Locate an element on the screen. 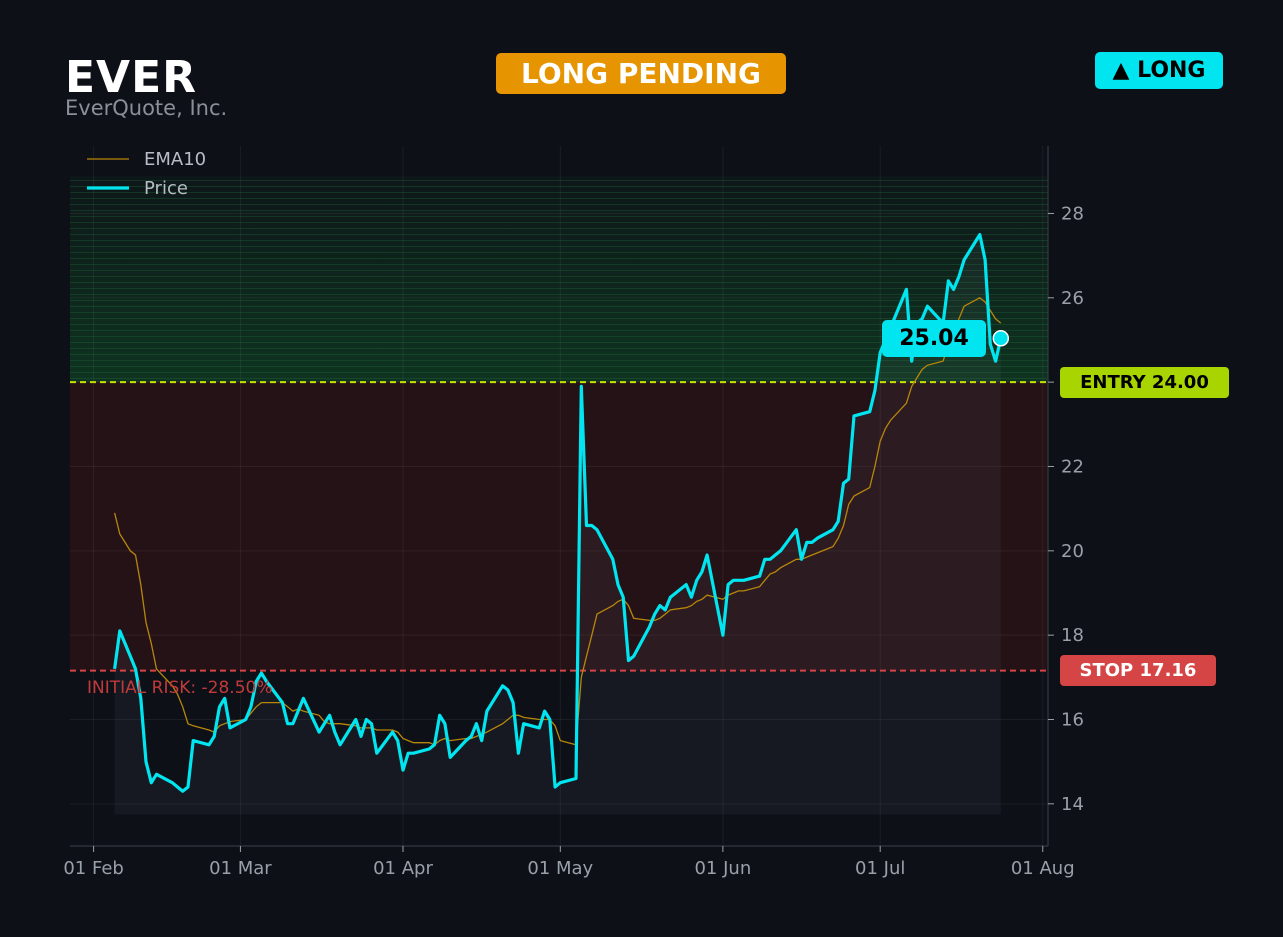 Image resolution: width=1283 pixels, height=937 pixels. x-tick-label: 01 Apr is located at coordinates (403, 868).